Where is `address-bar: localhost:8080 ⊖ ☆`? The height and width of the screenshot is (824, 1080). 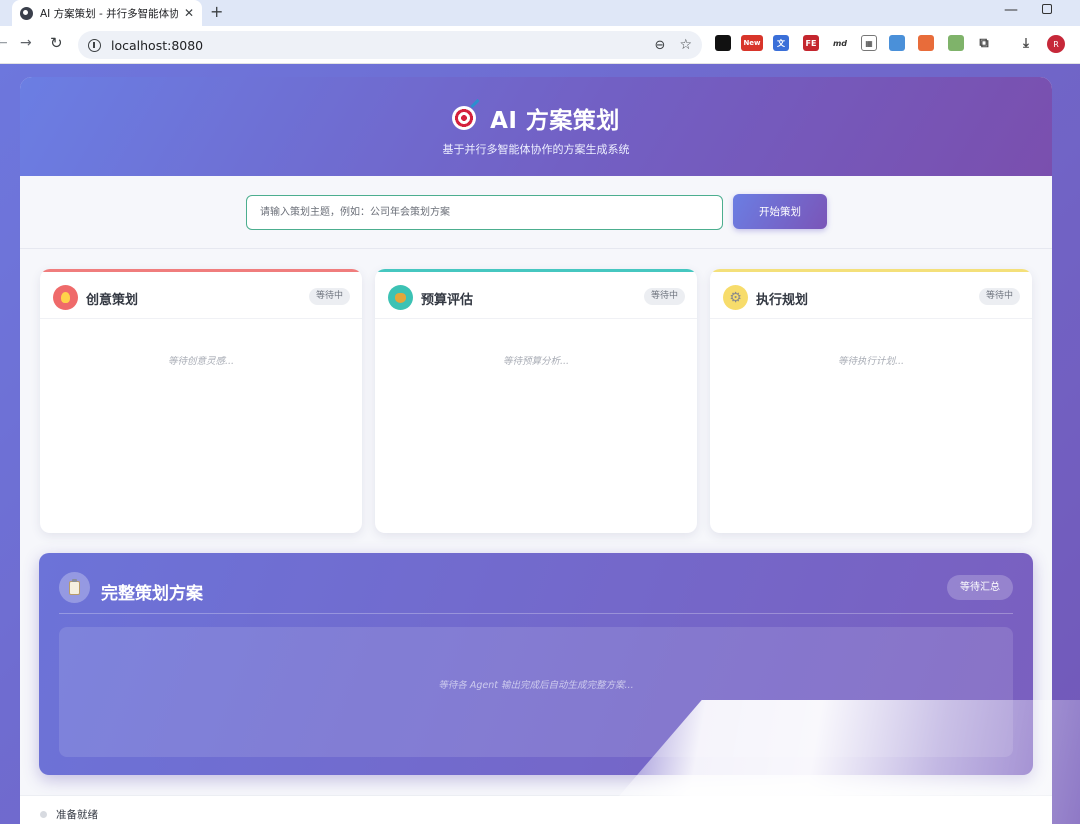 address-bar: localhost:8080 ⊖ ☆ is located at coordinates (390, 45).